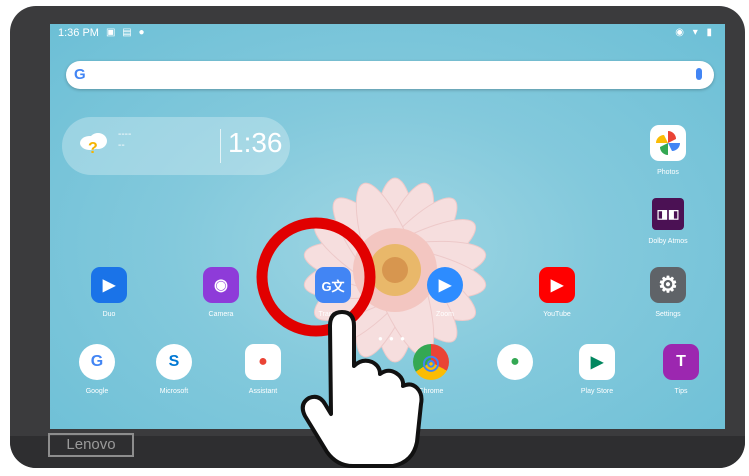  I want to click on google-logo-icon: G, so click(80, 74).